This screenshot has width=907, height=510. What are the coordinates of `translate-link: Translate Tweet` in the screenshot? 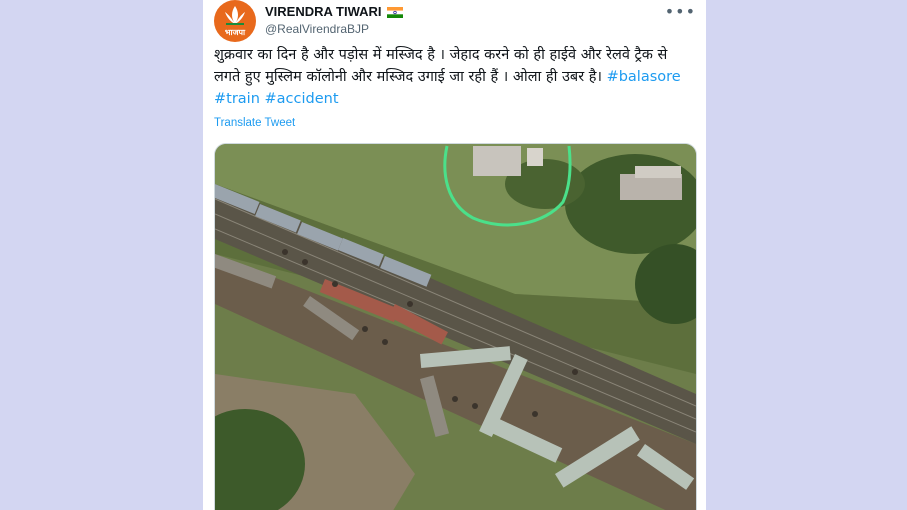 It's located at (254, 123).